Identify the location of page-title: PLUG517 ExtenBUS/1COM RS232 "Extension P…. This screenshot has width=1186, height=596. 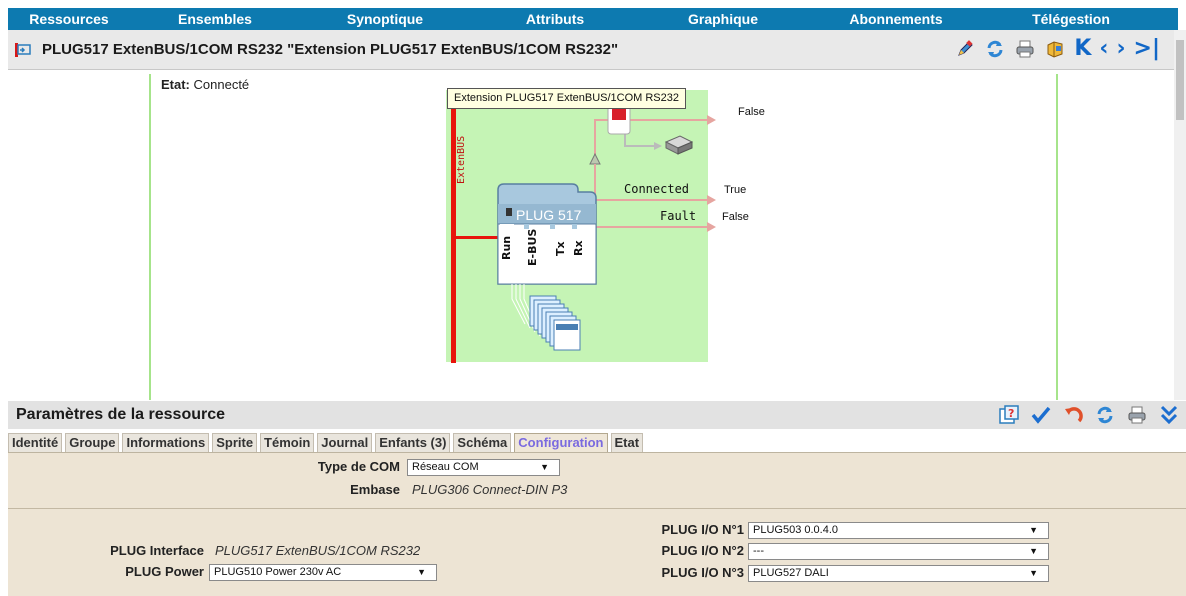
(330, 49).